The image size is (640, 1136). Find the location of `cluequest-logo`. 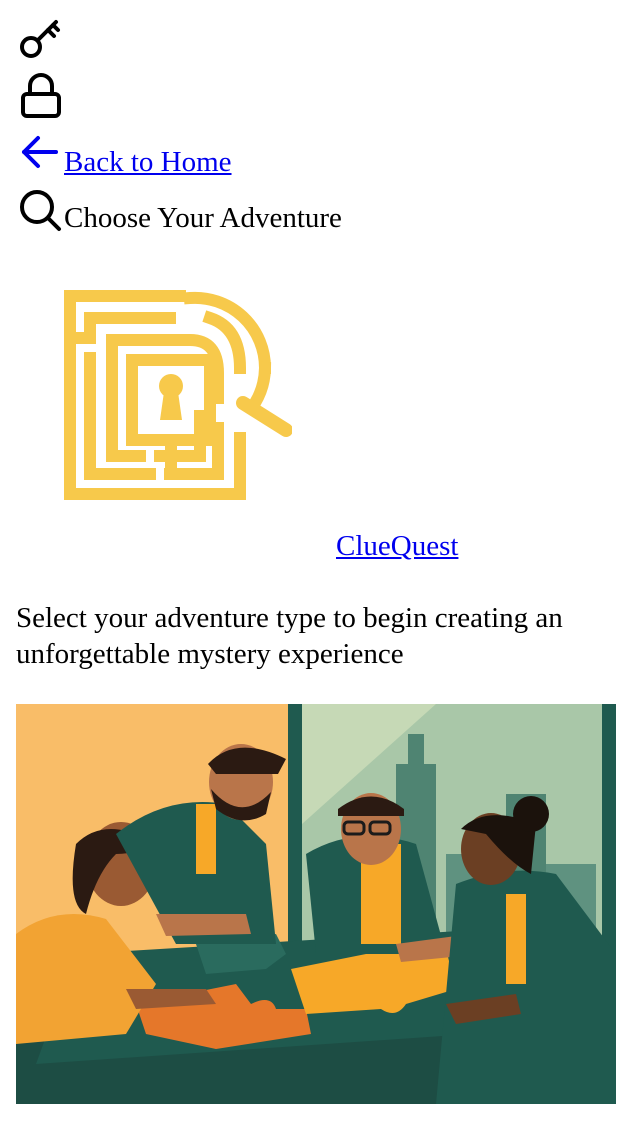

cluequest-logo is located at coordinates (176, 397).